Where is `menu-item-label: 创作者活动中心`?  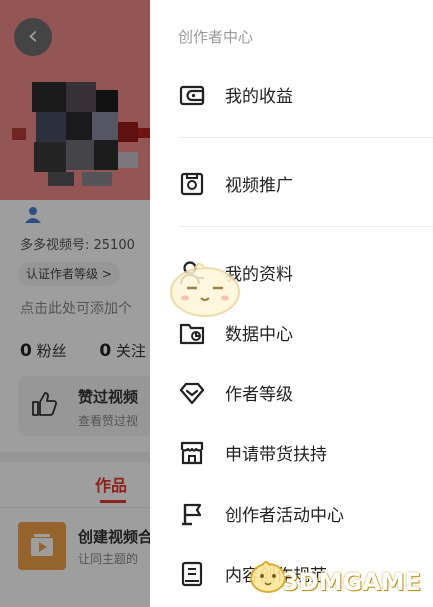 menu-item-label: 创作者活动中心 is located at coordinates (284, 516).